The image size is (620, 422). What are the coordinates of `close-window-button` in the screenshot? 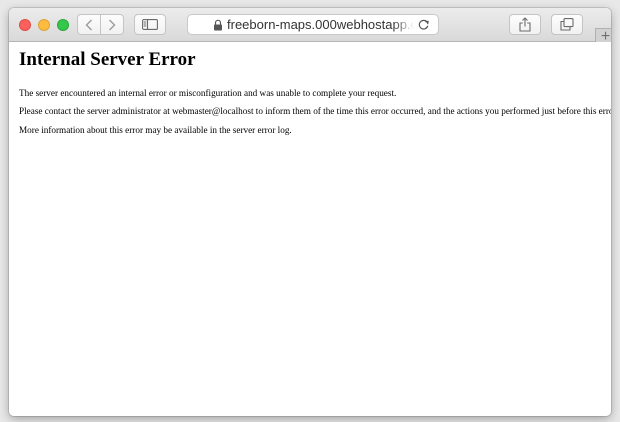 It's located at (25, 25).